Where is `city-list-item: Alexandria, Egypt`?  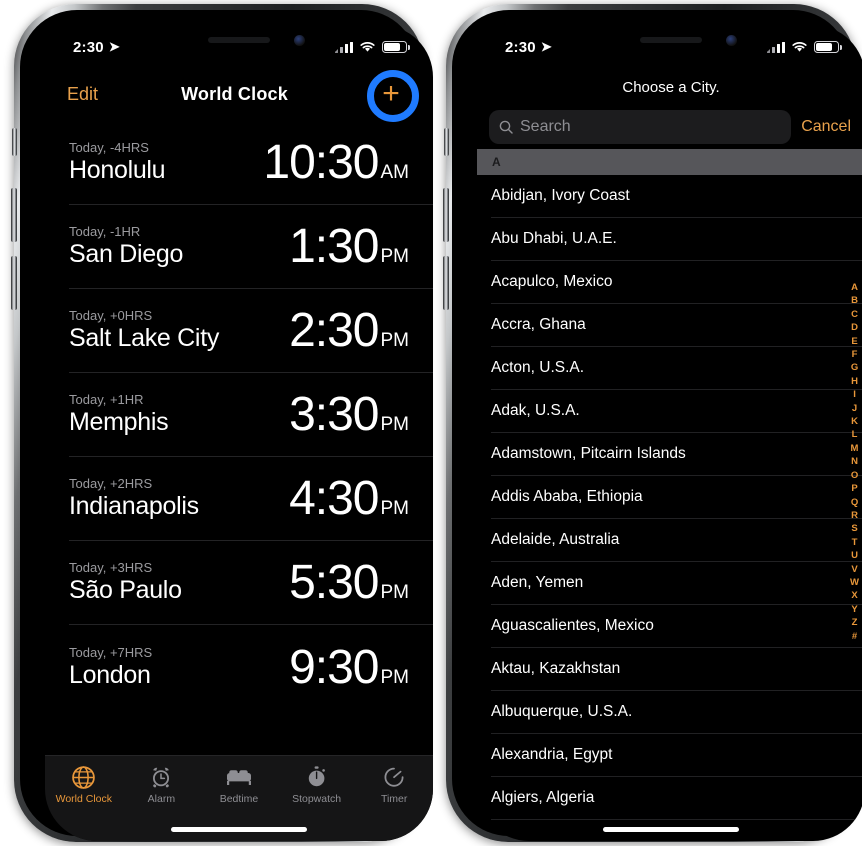
city-list-item: Alexandria, Egypt is located at coordinates (676, 755).